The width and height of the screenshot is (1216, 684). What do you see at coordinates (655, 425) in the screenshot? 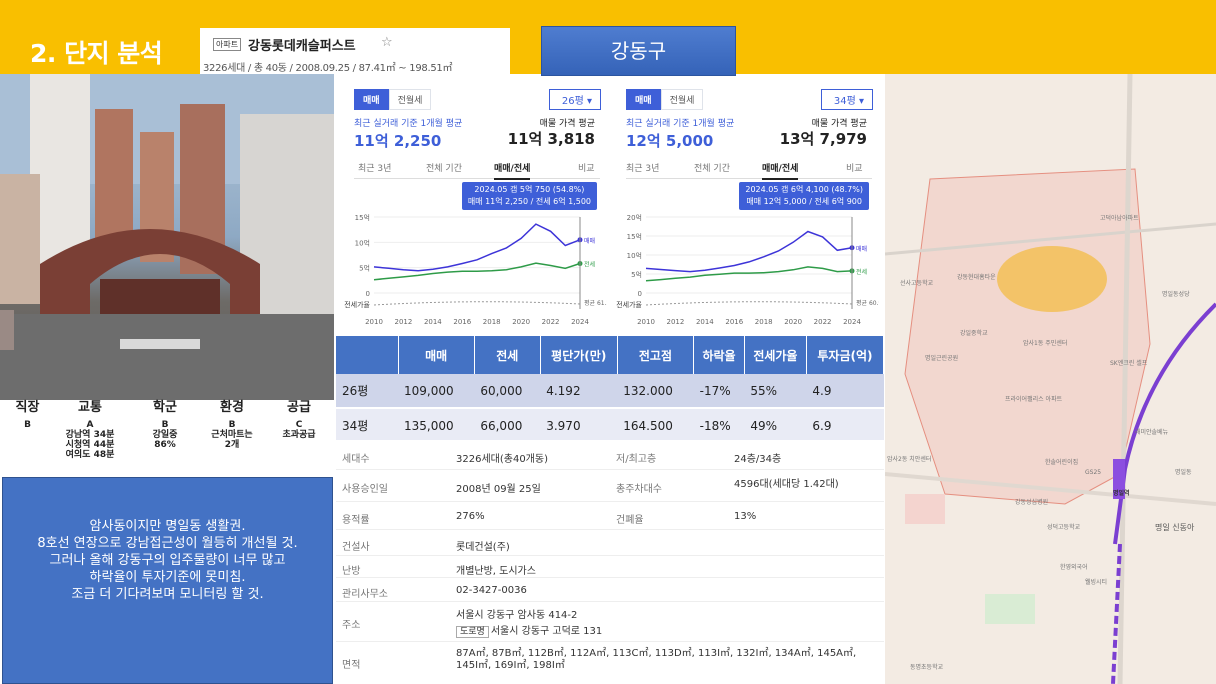
I see `table-cell: 164.500` at bounding box center [655, 425].